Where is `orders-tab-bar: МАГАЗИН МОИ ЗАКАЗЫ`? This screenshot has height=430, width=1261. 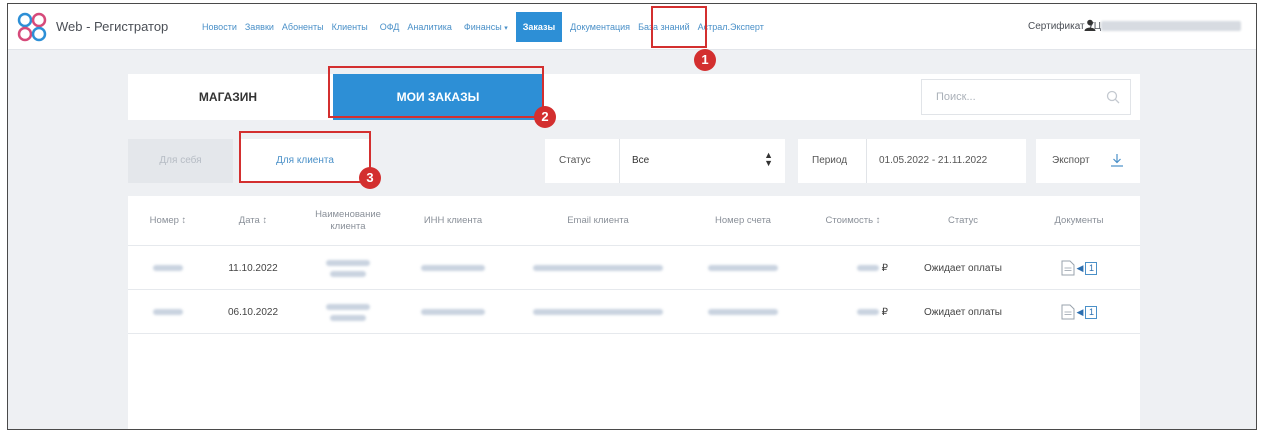
orders-tab-bar: МАГАЗИН МОИ ЗАКАЗЫ is located at coordinates (634, 97).